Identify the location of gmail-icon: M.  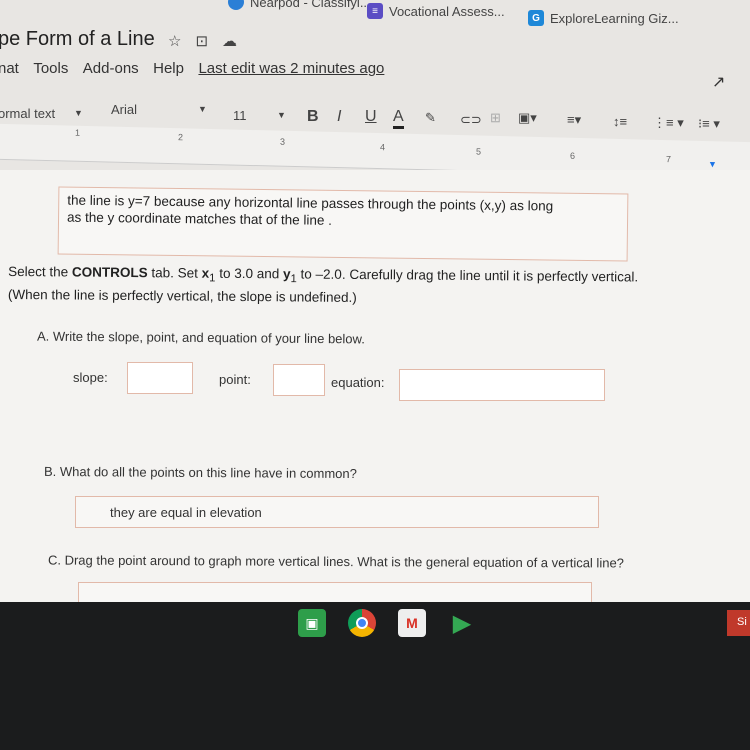
(412, 623).